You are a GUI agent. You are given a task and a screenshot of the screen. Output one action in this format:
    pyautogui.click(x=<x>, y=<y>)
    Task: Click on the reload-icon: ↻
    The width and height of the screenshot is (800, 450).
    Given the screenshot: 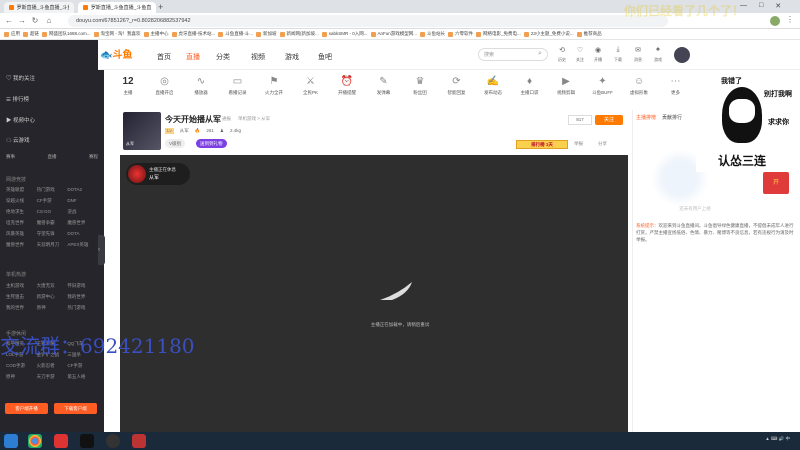 What is the action you would take?
    pyautogui.click(x=35, y=21)
    